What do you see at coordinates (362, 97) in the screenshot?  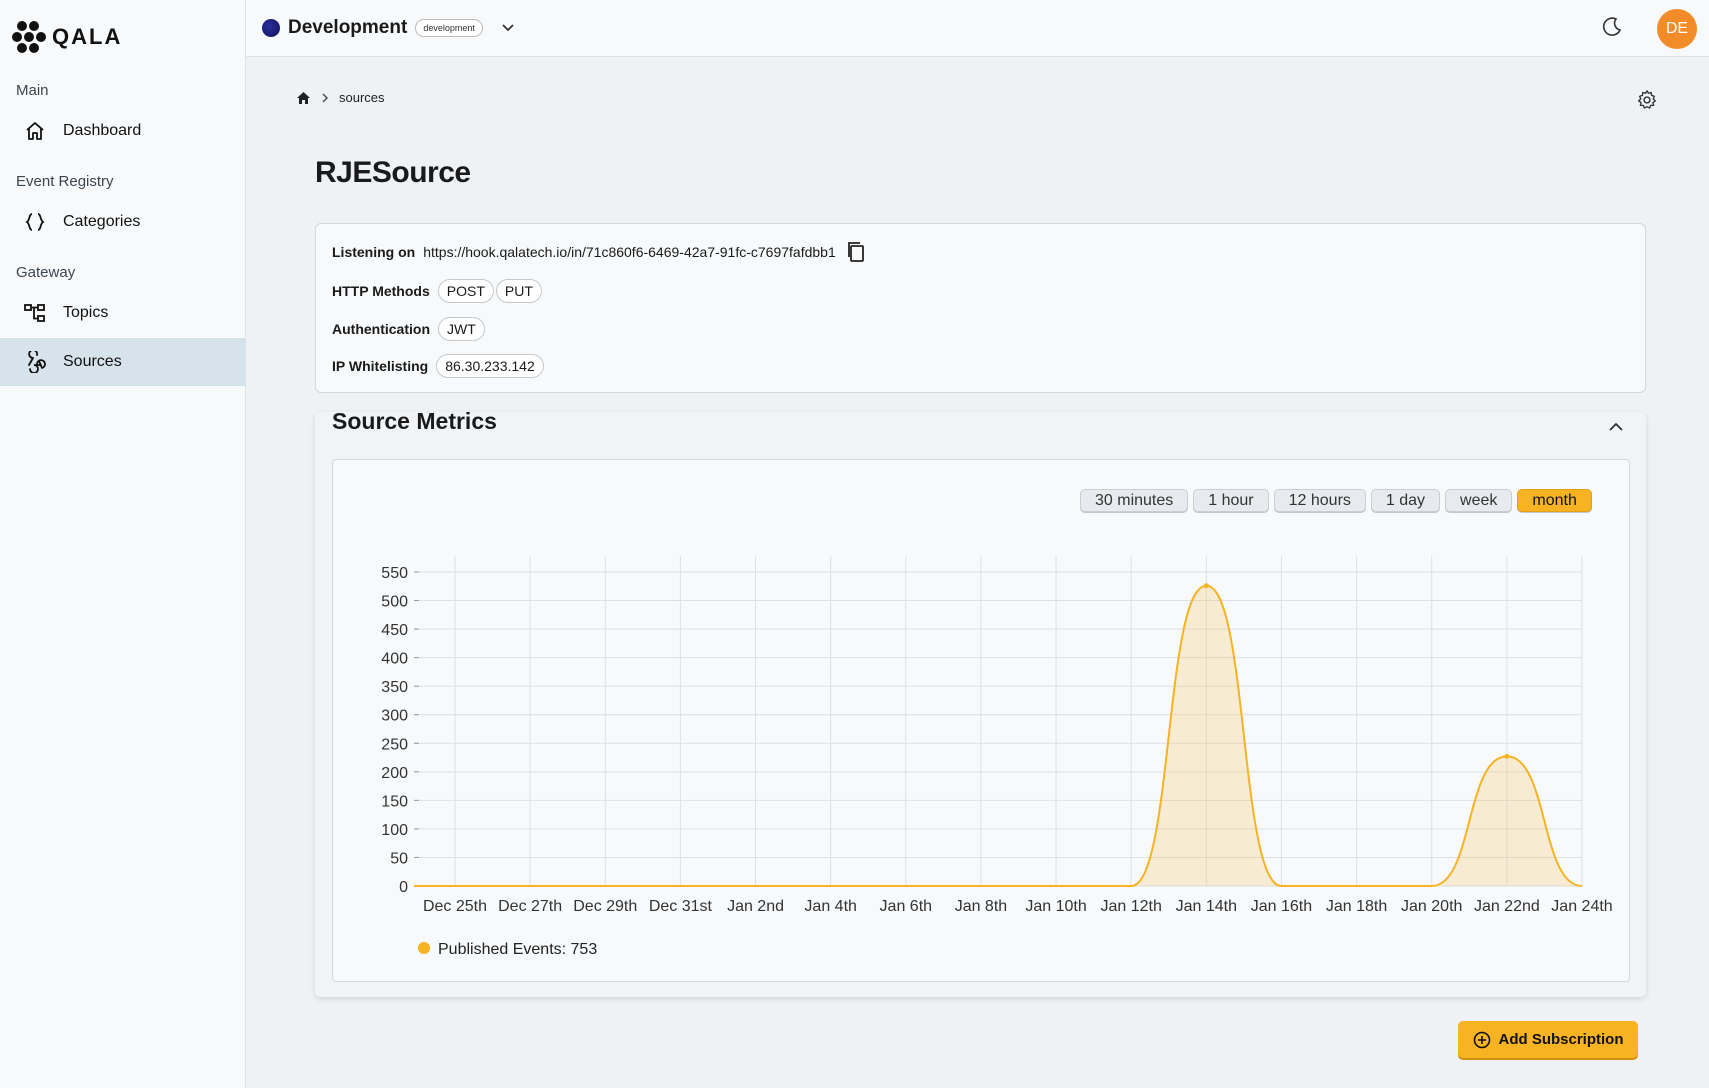 I see `breadcrumb-current: sources` at bounding box center [362, 97].